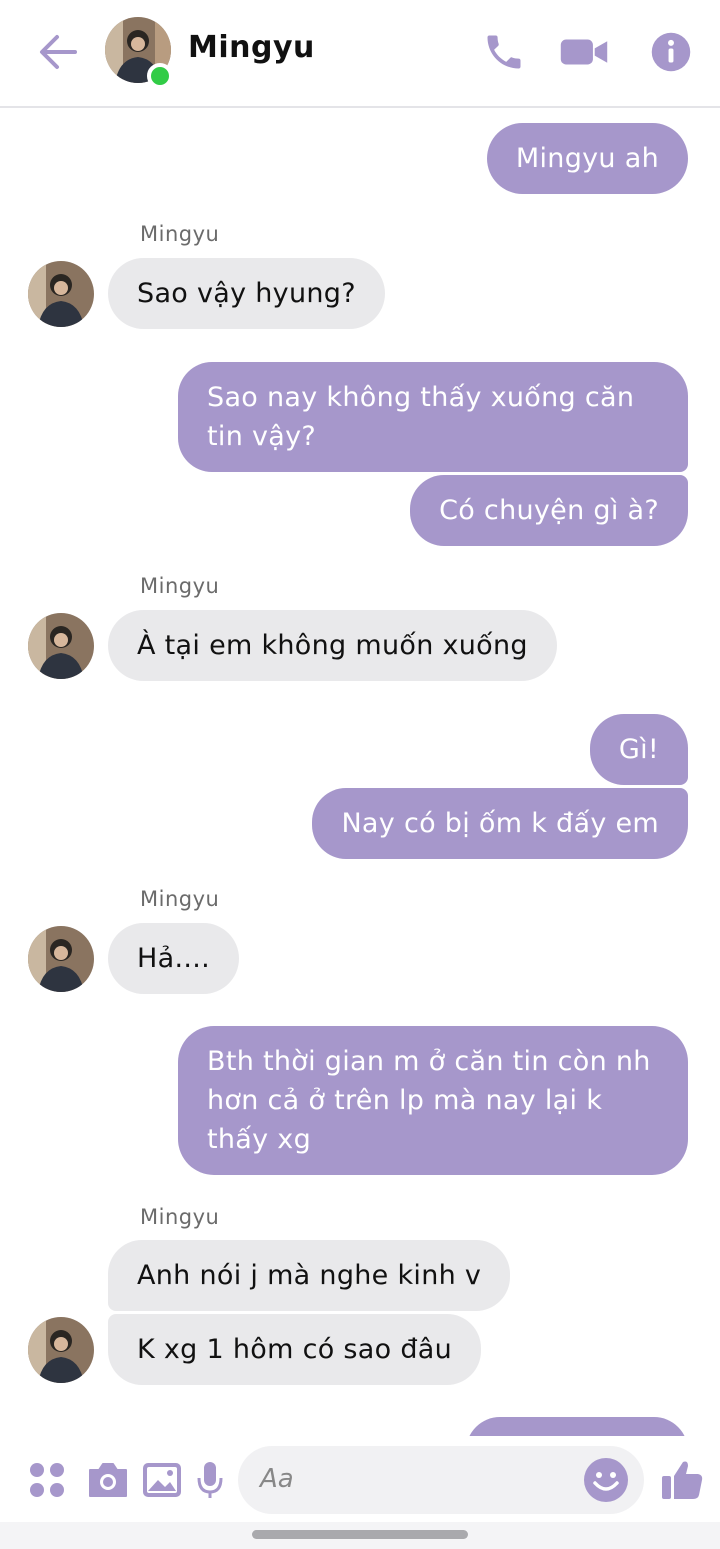 Image resolution: width=720 pixels, height=1549 pixels. I want to click on video-camera-icon, so click(584, 52).